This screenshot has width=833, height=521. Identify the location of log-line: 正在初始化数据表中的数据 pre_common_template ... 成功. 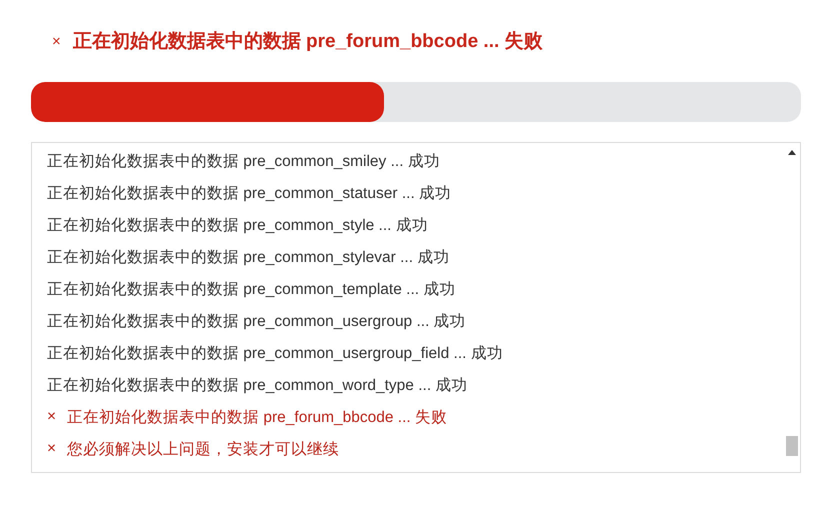
(251, 290).